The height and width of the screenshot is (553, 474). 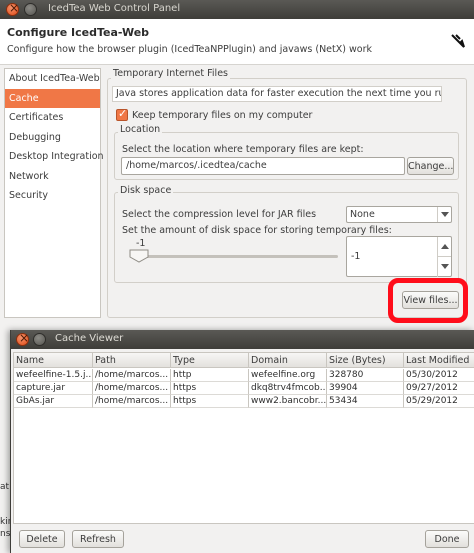 What do you see at coordinates (89, 338) in the screenshot?
I see `cache-viewer-title: Cache Viewer` at bounding box center [89, 338].